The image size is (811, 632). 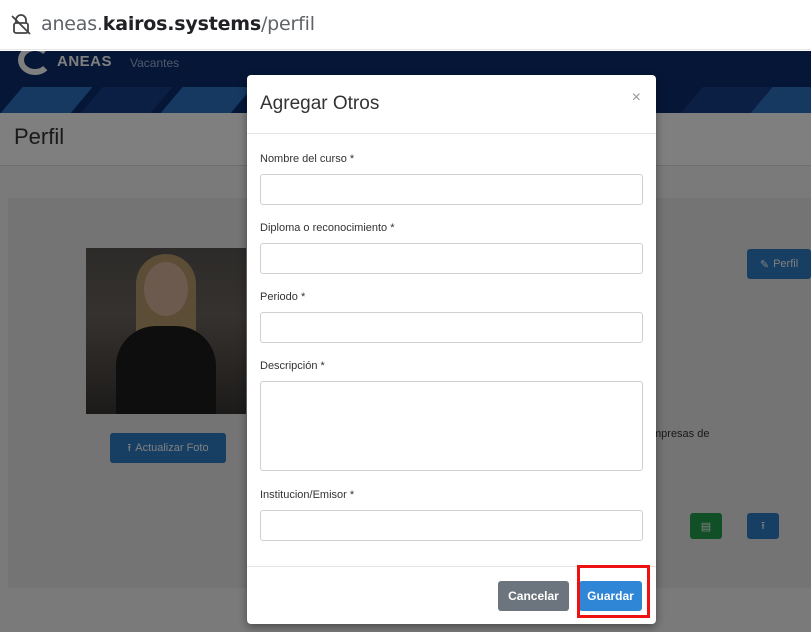 I want to click on browser-address-bar: aneas.kairos.systems/perfil, so click(x=405, y=25).